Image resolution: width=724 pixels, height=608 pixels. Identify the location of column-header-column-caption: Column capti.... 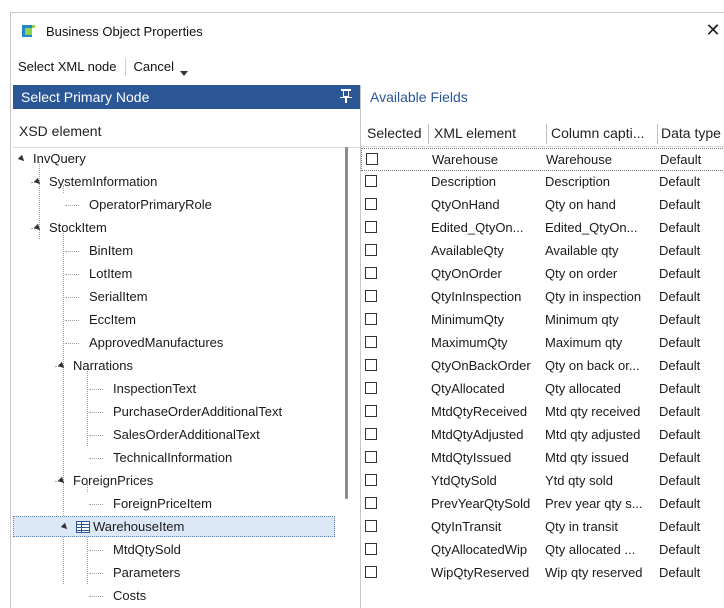
(604, 133).